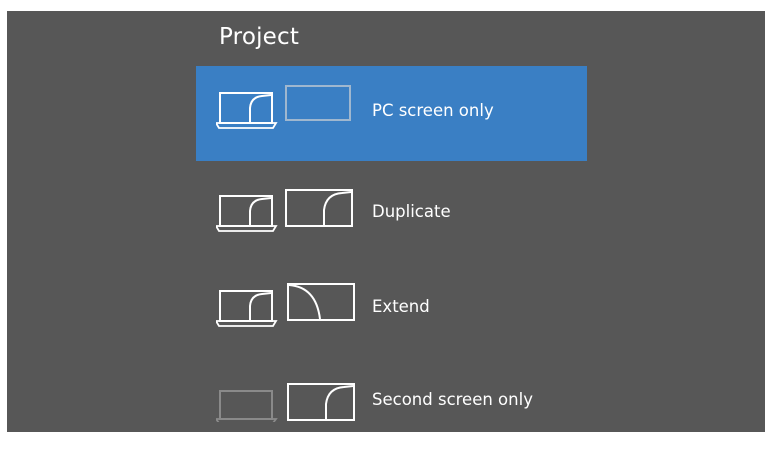 Image resolution: width=768 pixels, height=451 pixels. What do you see at coordinates (286, 398) in the screenshot?
I see `second-screen-only-icon` at bounding box center [286, 398].